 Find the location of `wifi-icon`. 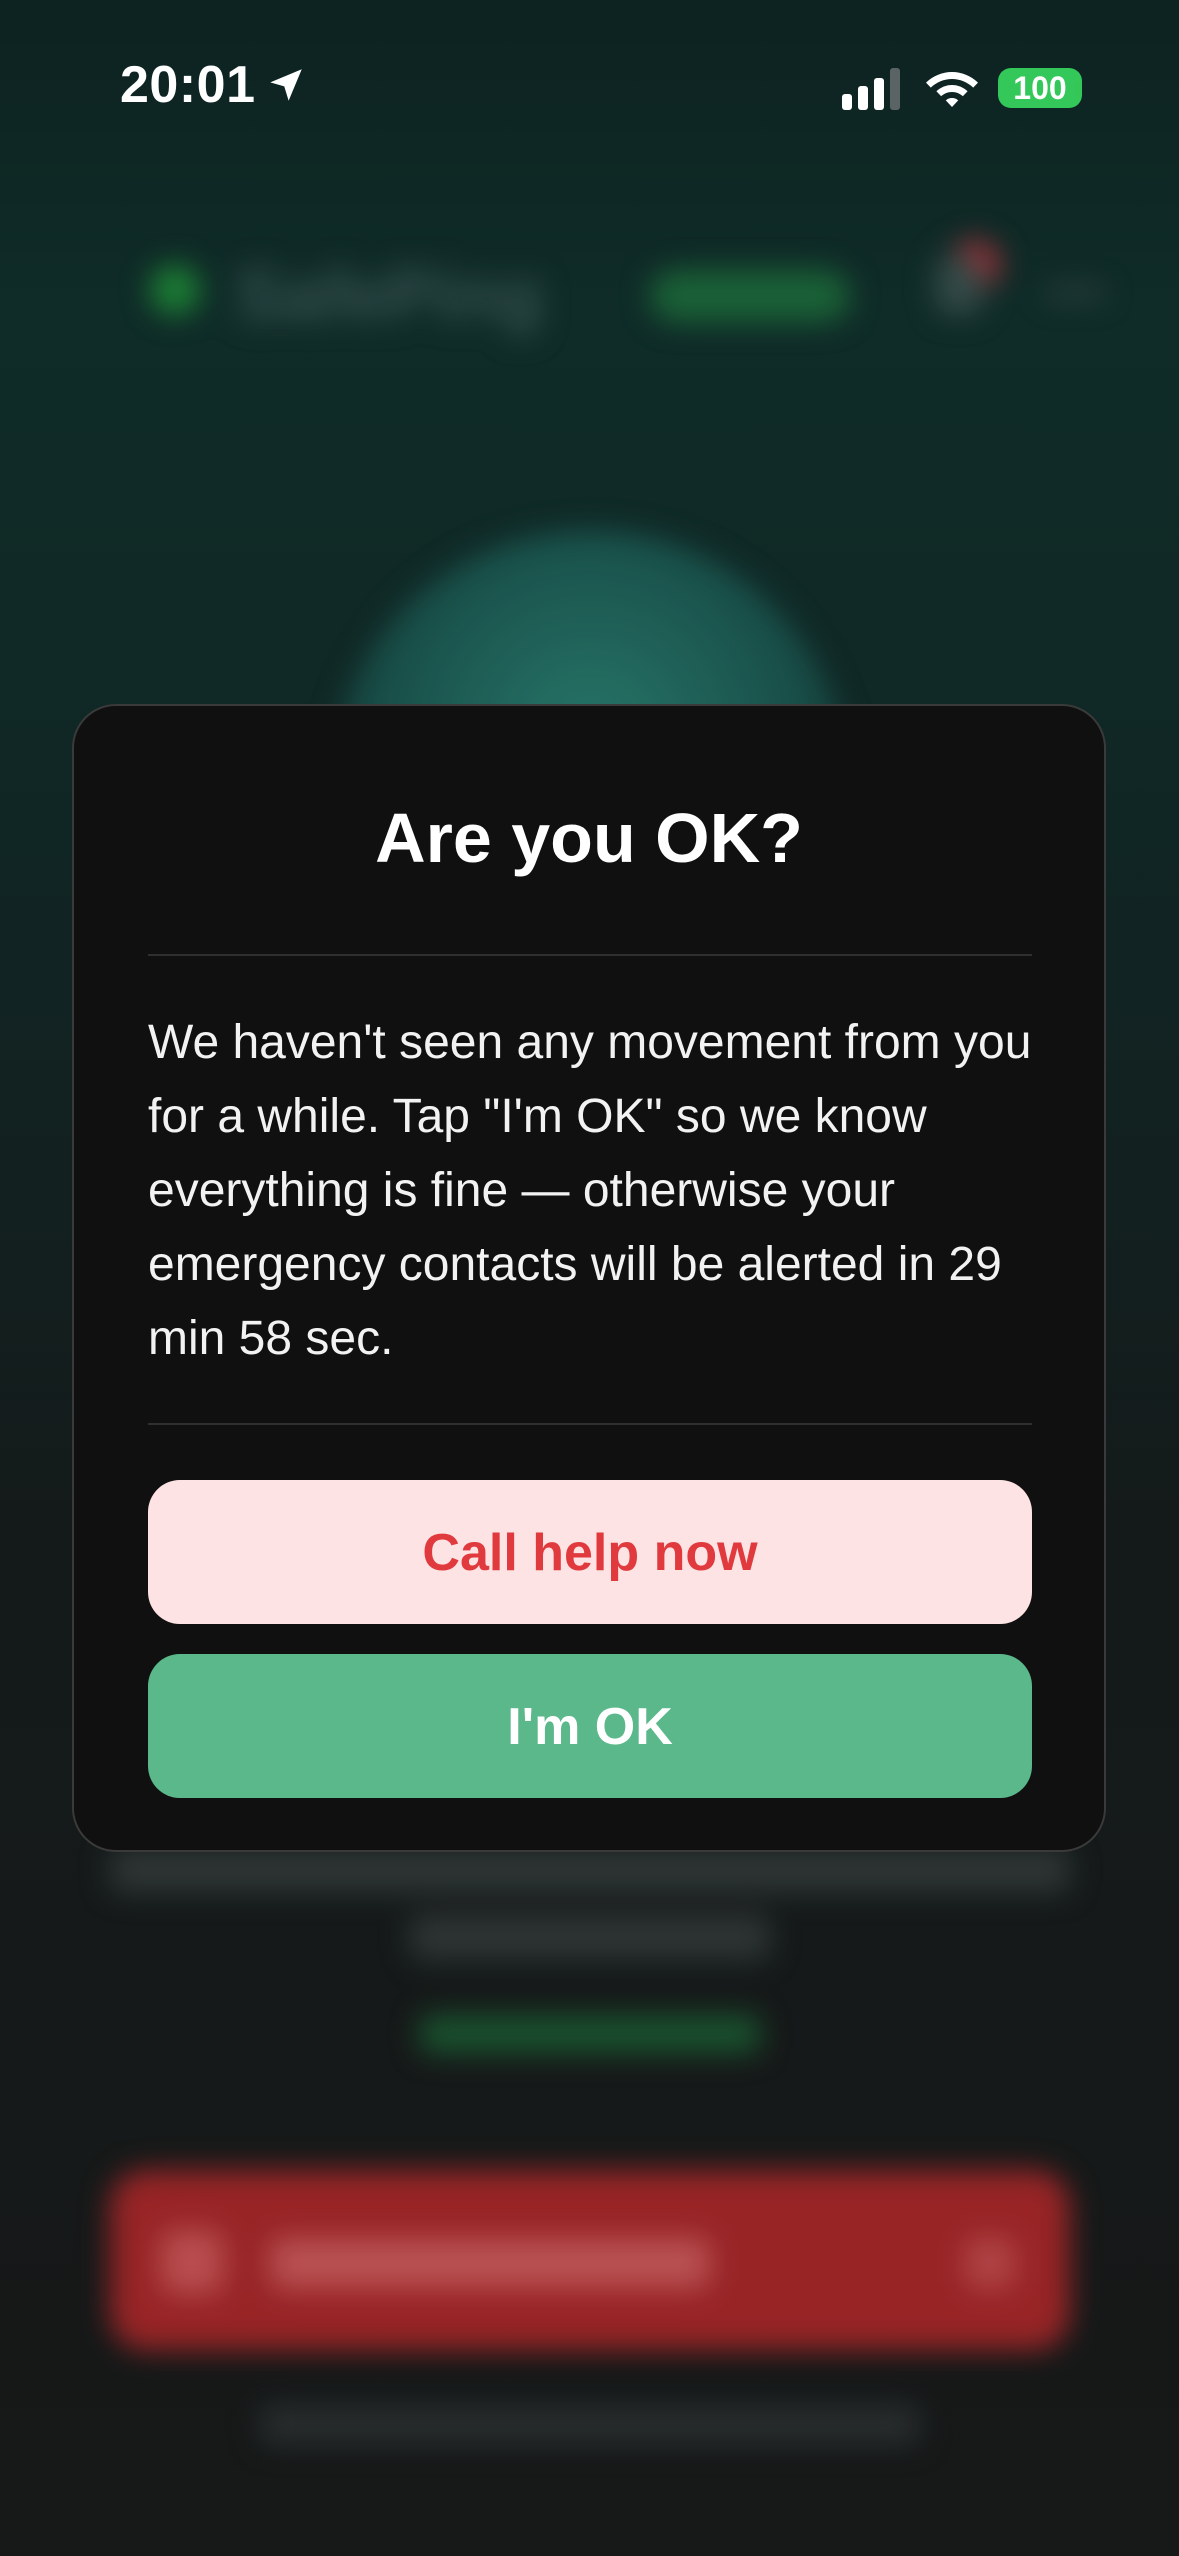

wifi-icon is located at coordinates (952, 89).